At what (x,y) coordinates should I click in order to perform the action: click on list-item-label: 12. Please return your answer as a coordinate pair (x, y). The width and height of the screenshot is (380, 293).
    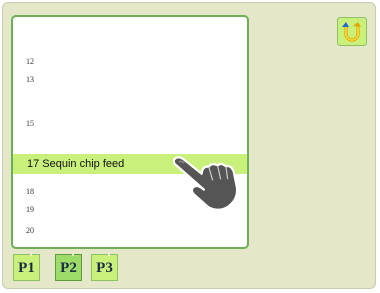
    Looking at the image, I should click on (30, 61).